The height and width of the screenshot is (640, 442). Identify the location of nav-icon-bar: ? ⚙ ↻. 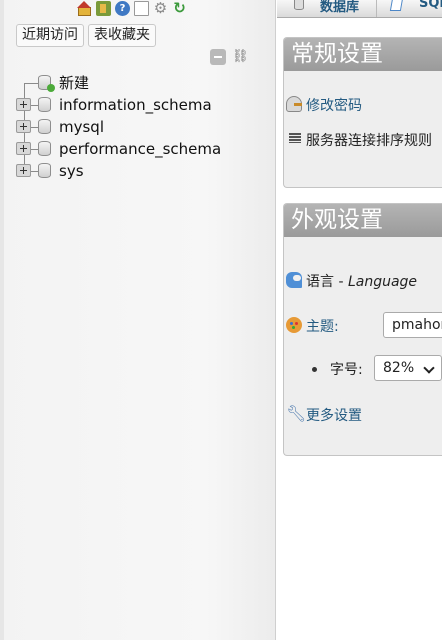
(132, 8).